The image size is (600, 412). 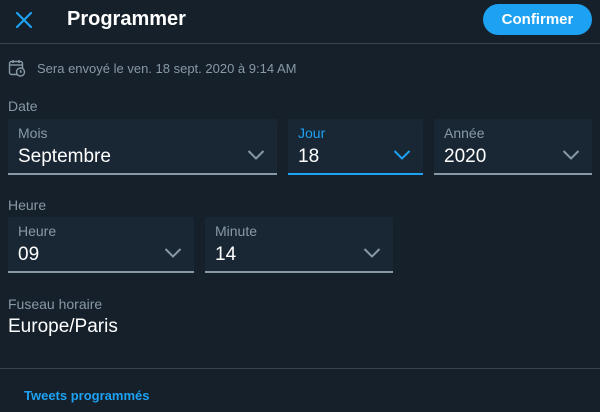 I want to click on close-button, so click(x=24, y=20).